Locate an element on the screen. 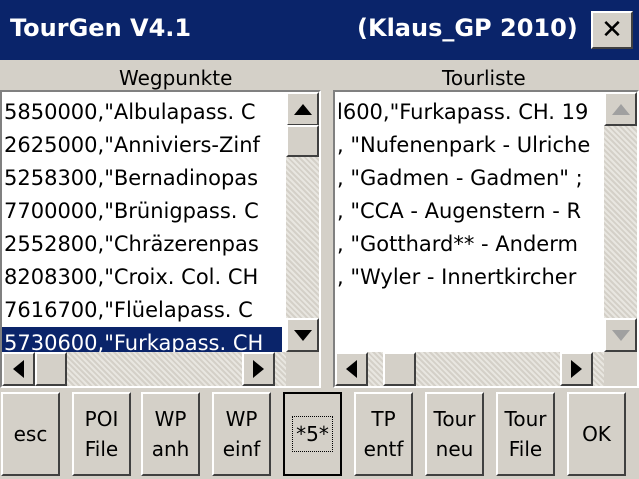 The height and width of the screenshot is (479, 639). tourlist-scroll-left-button is located at coordinates (351, 369).